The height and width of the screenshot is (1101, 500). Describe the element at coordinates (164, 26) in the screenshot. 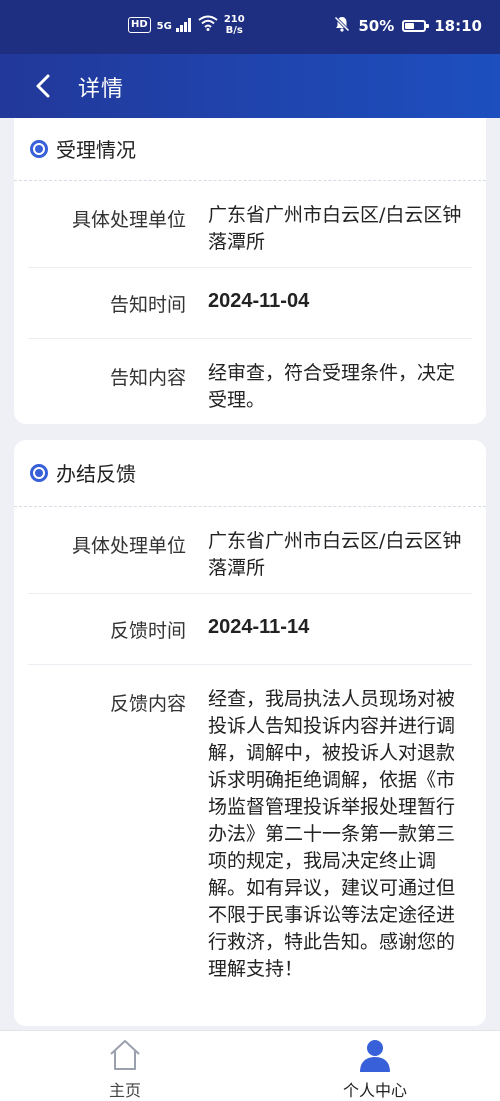

I see `network-type: 5G` at that location.